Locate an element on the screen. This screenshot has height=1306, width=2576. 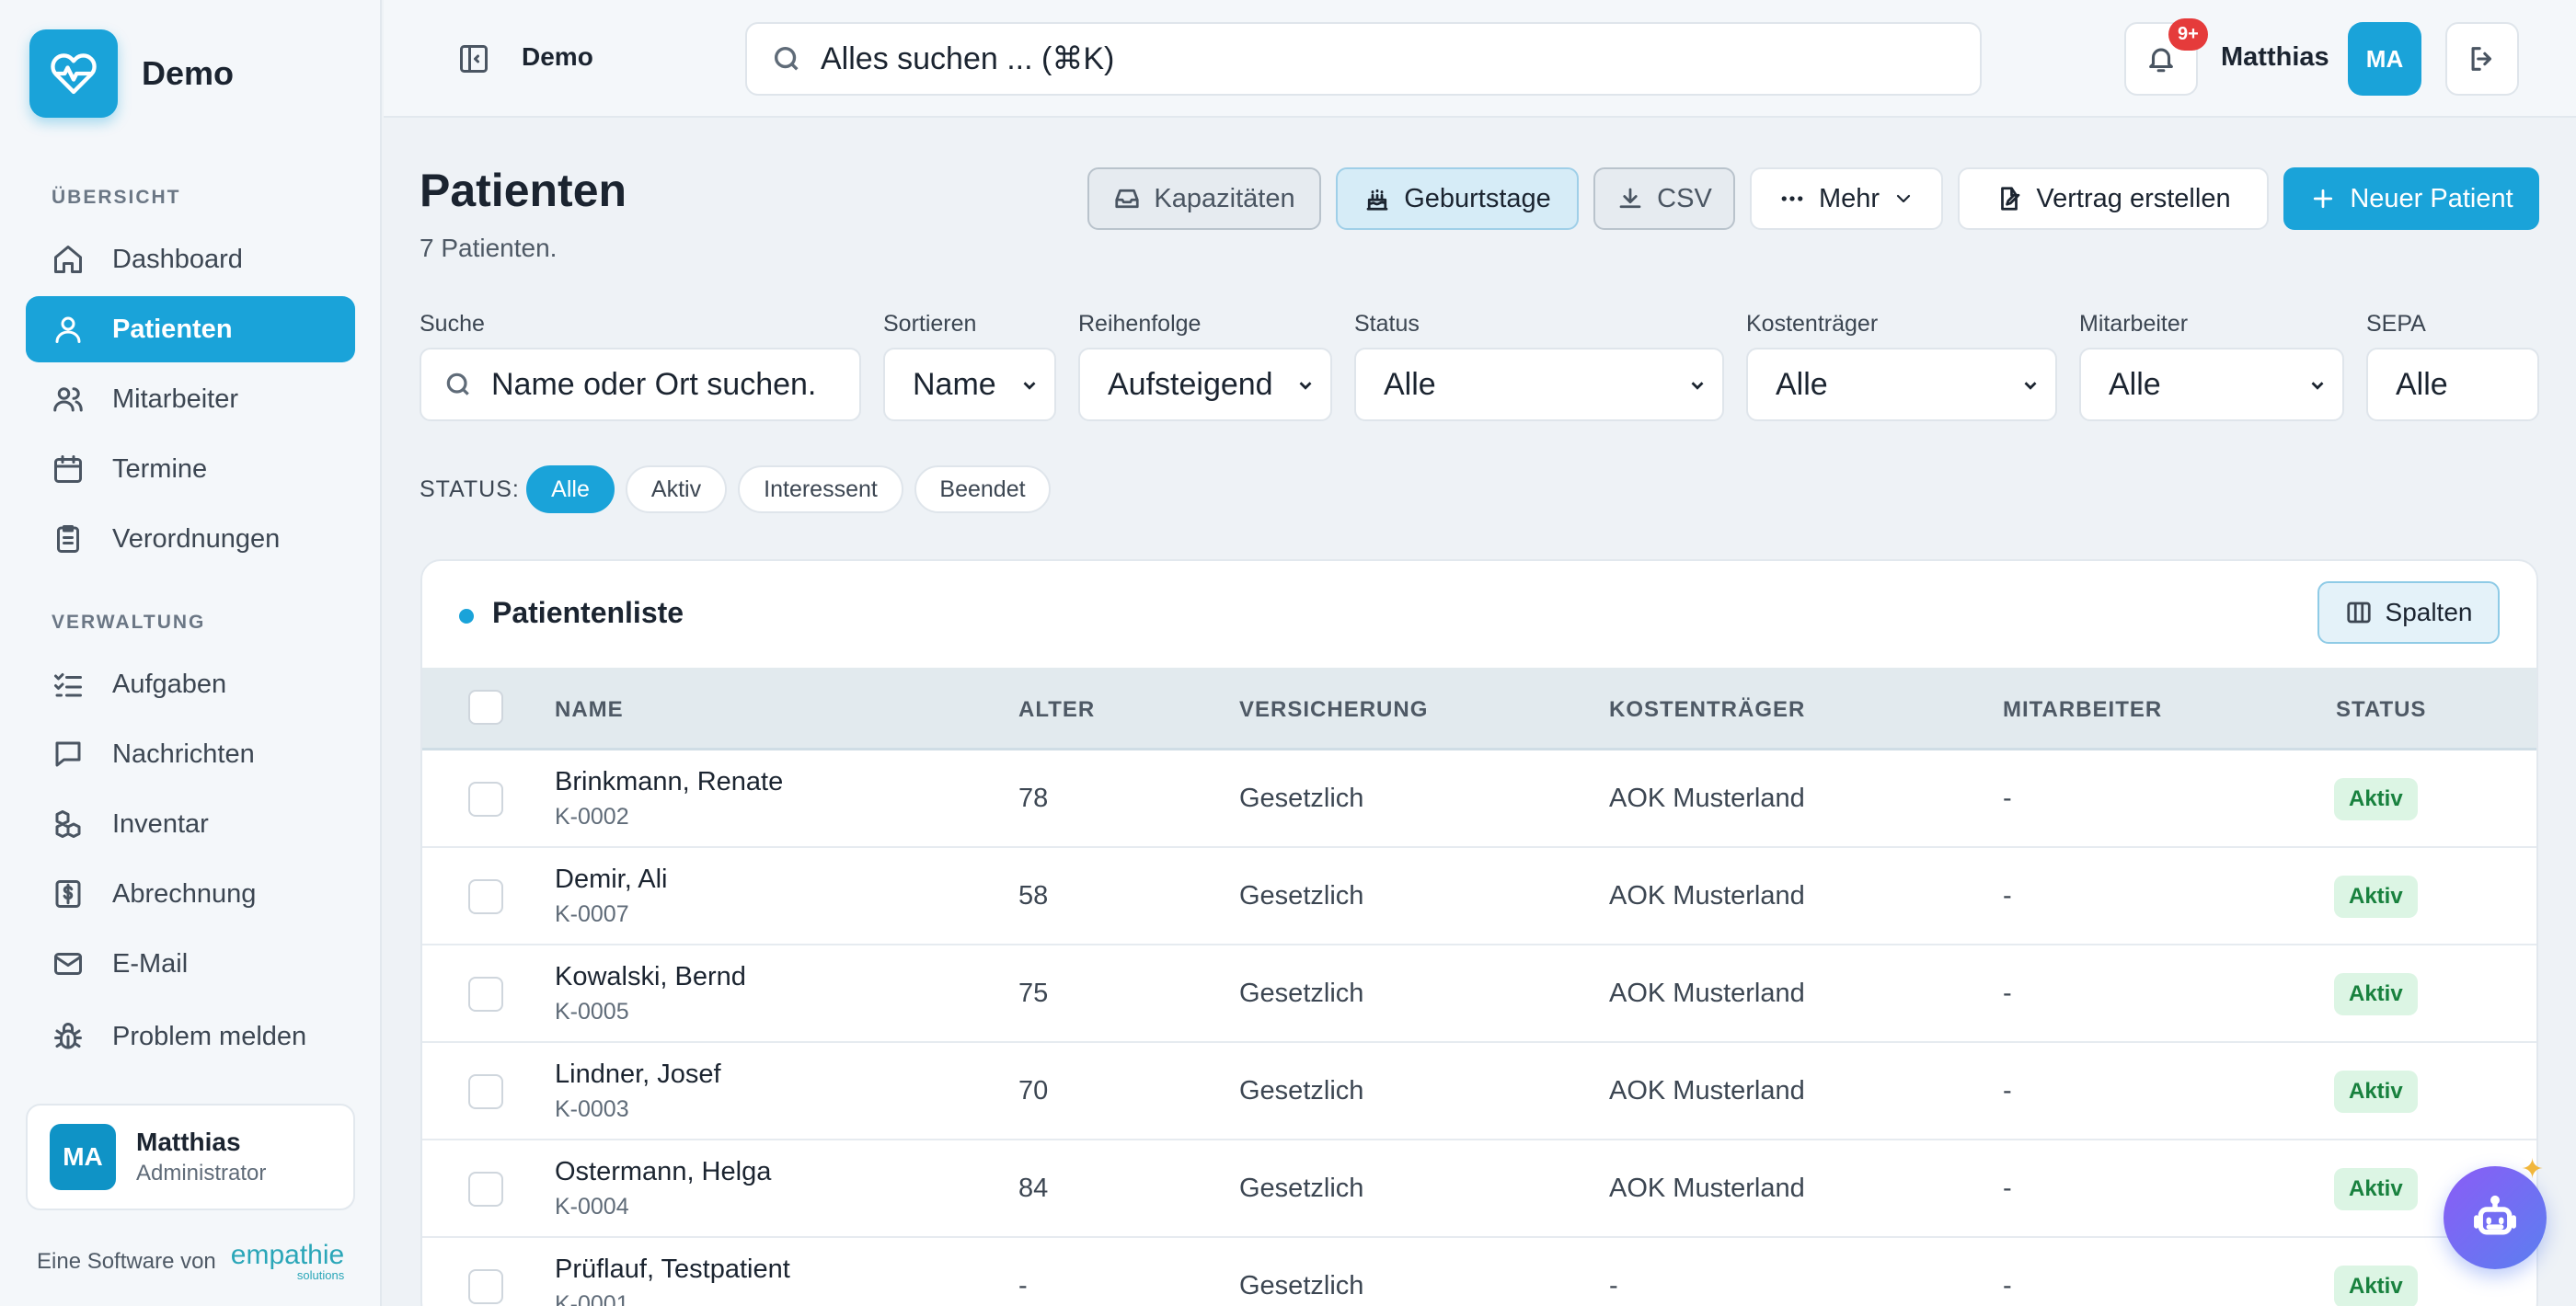
status-chip-beendet: Beendet is located at coordinates (982, 489).